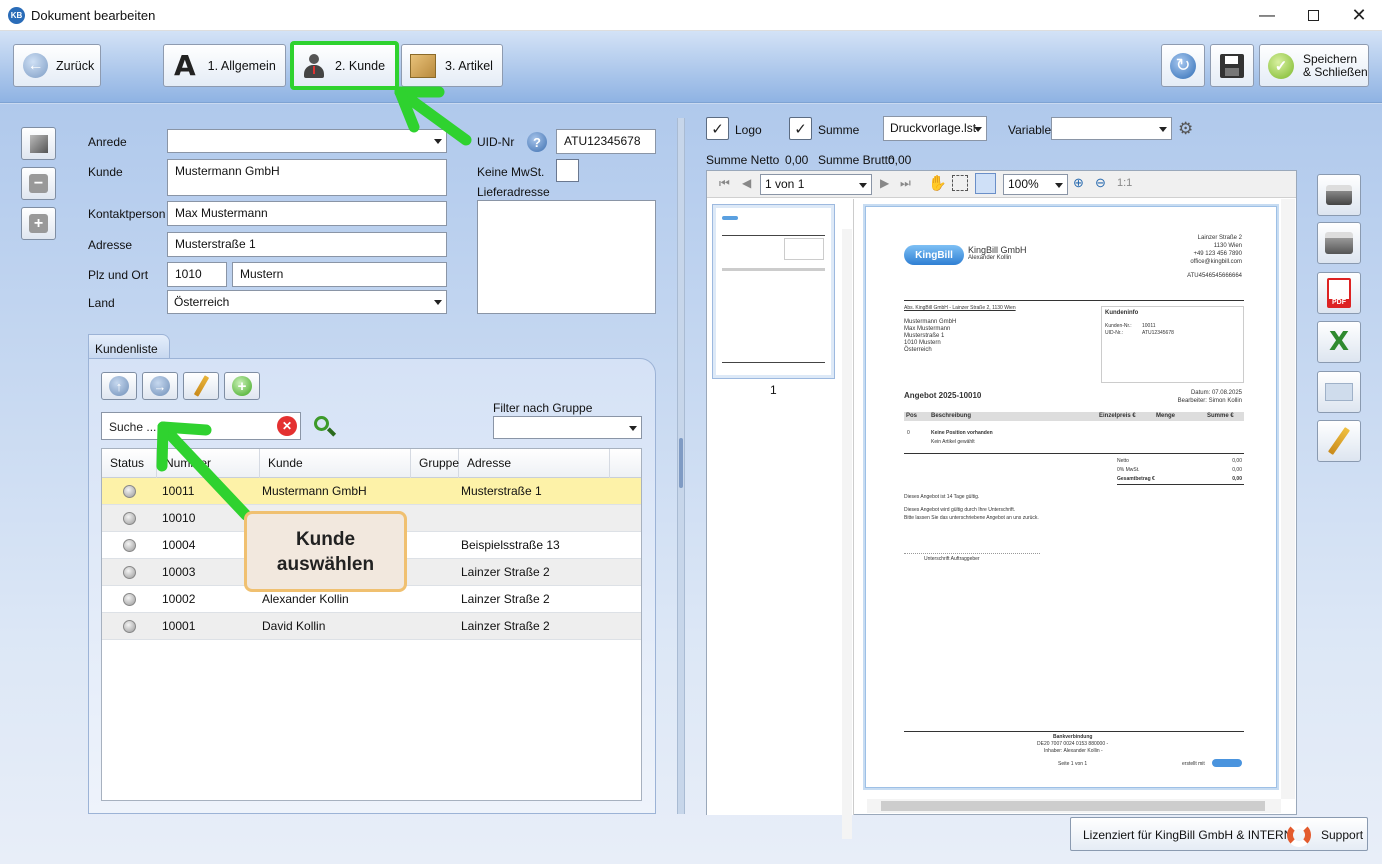  Describe the element at coordinates (325, 564) in the screenshot. I see `callout-line2: auswählen` at that location.